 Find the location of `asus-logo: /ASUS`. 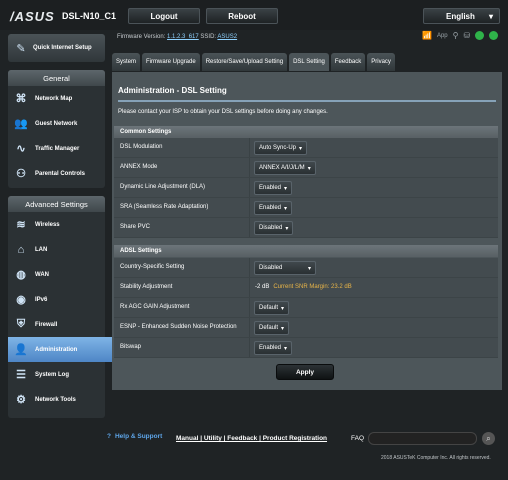

asus-logo: /ASUS is located at coordinates (32, 16).